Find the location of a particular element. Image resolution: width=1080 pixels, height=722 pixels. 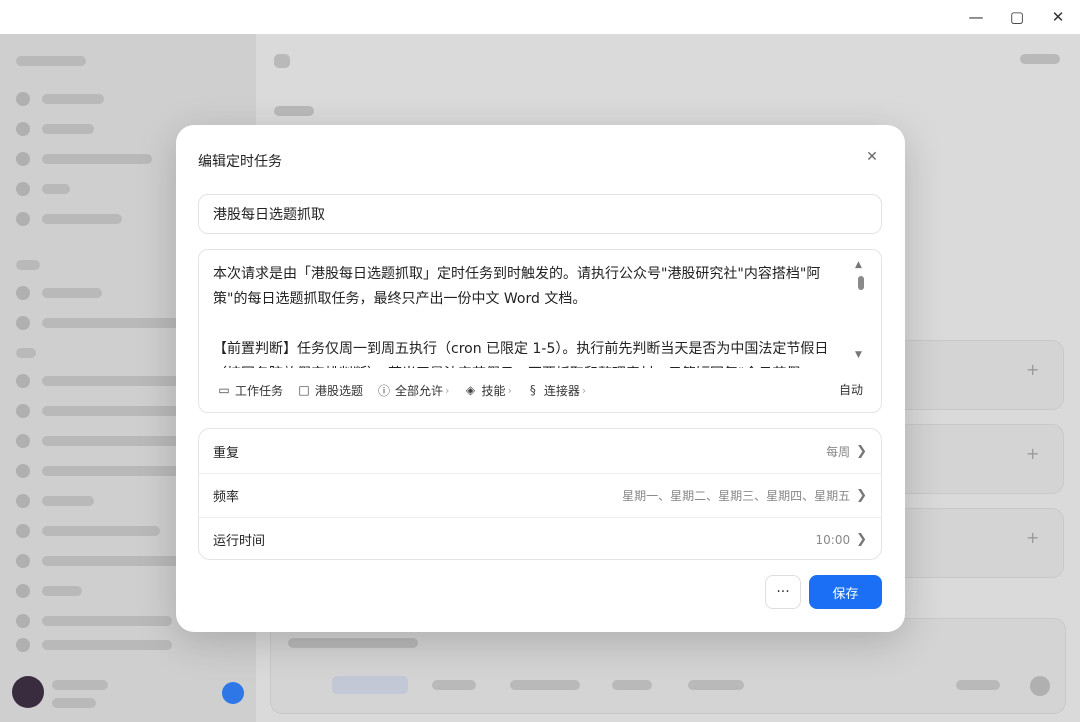

minimize-icon: — is located at coordinates (976, 17).